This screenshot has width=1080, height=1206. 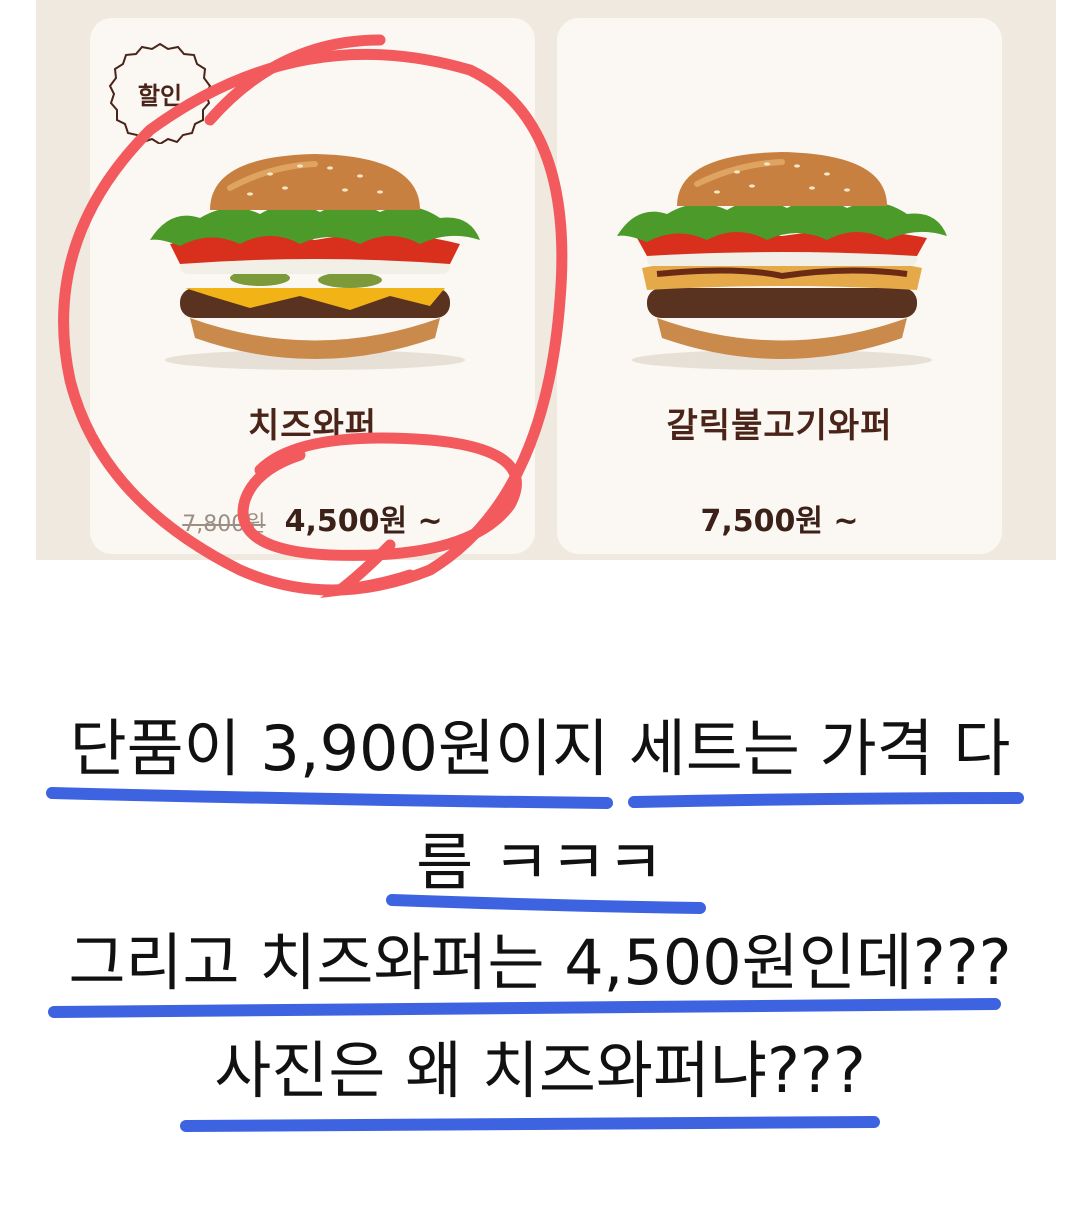 I want to click on original-price: 7,800원, so click(x=224, y=524).